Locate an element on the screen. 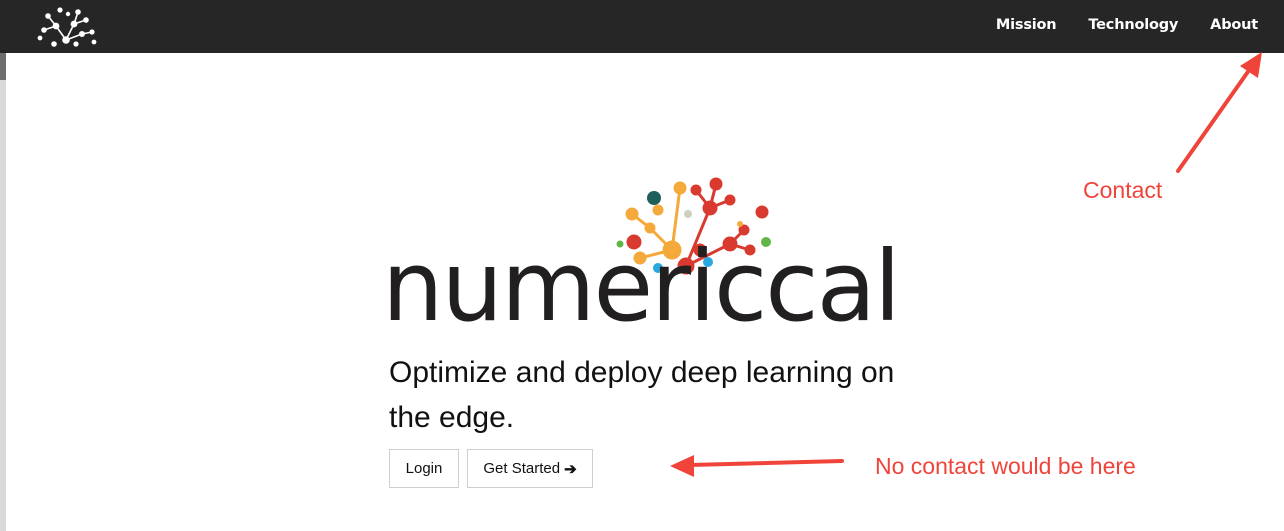 The image size is (1284, 531). nav-link-technology: Technology is located at coordinates (1133, 25).